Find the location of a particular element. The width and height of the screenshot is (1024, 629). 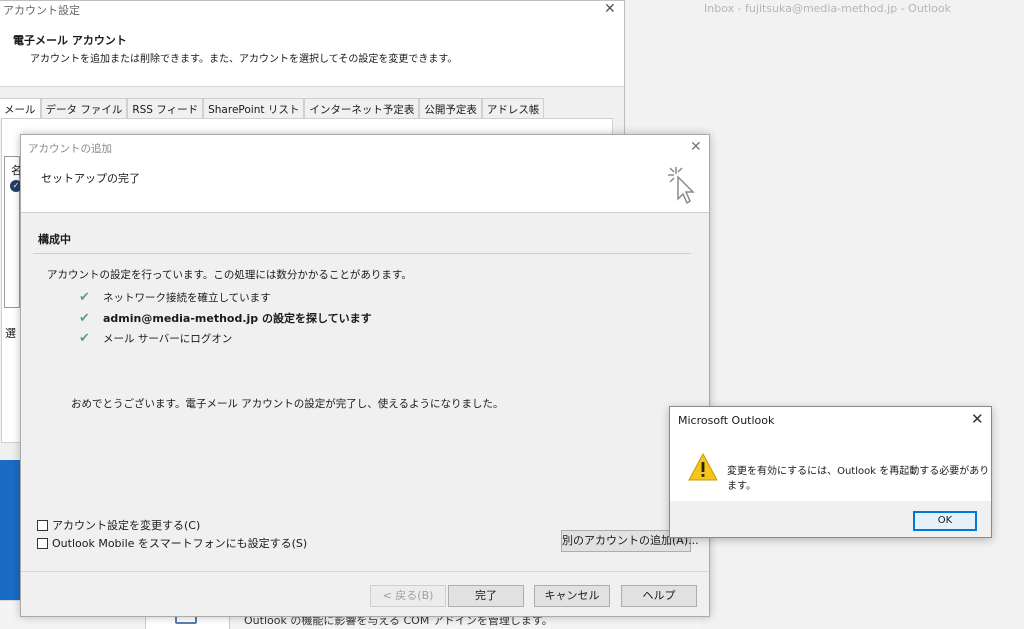

footer-divider is located at coordinates (365, 571).